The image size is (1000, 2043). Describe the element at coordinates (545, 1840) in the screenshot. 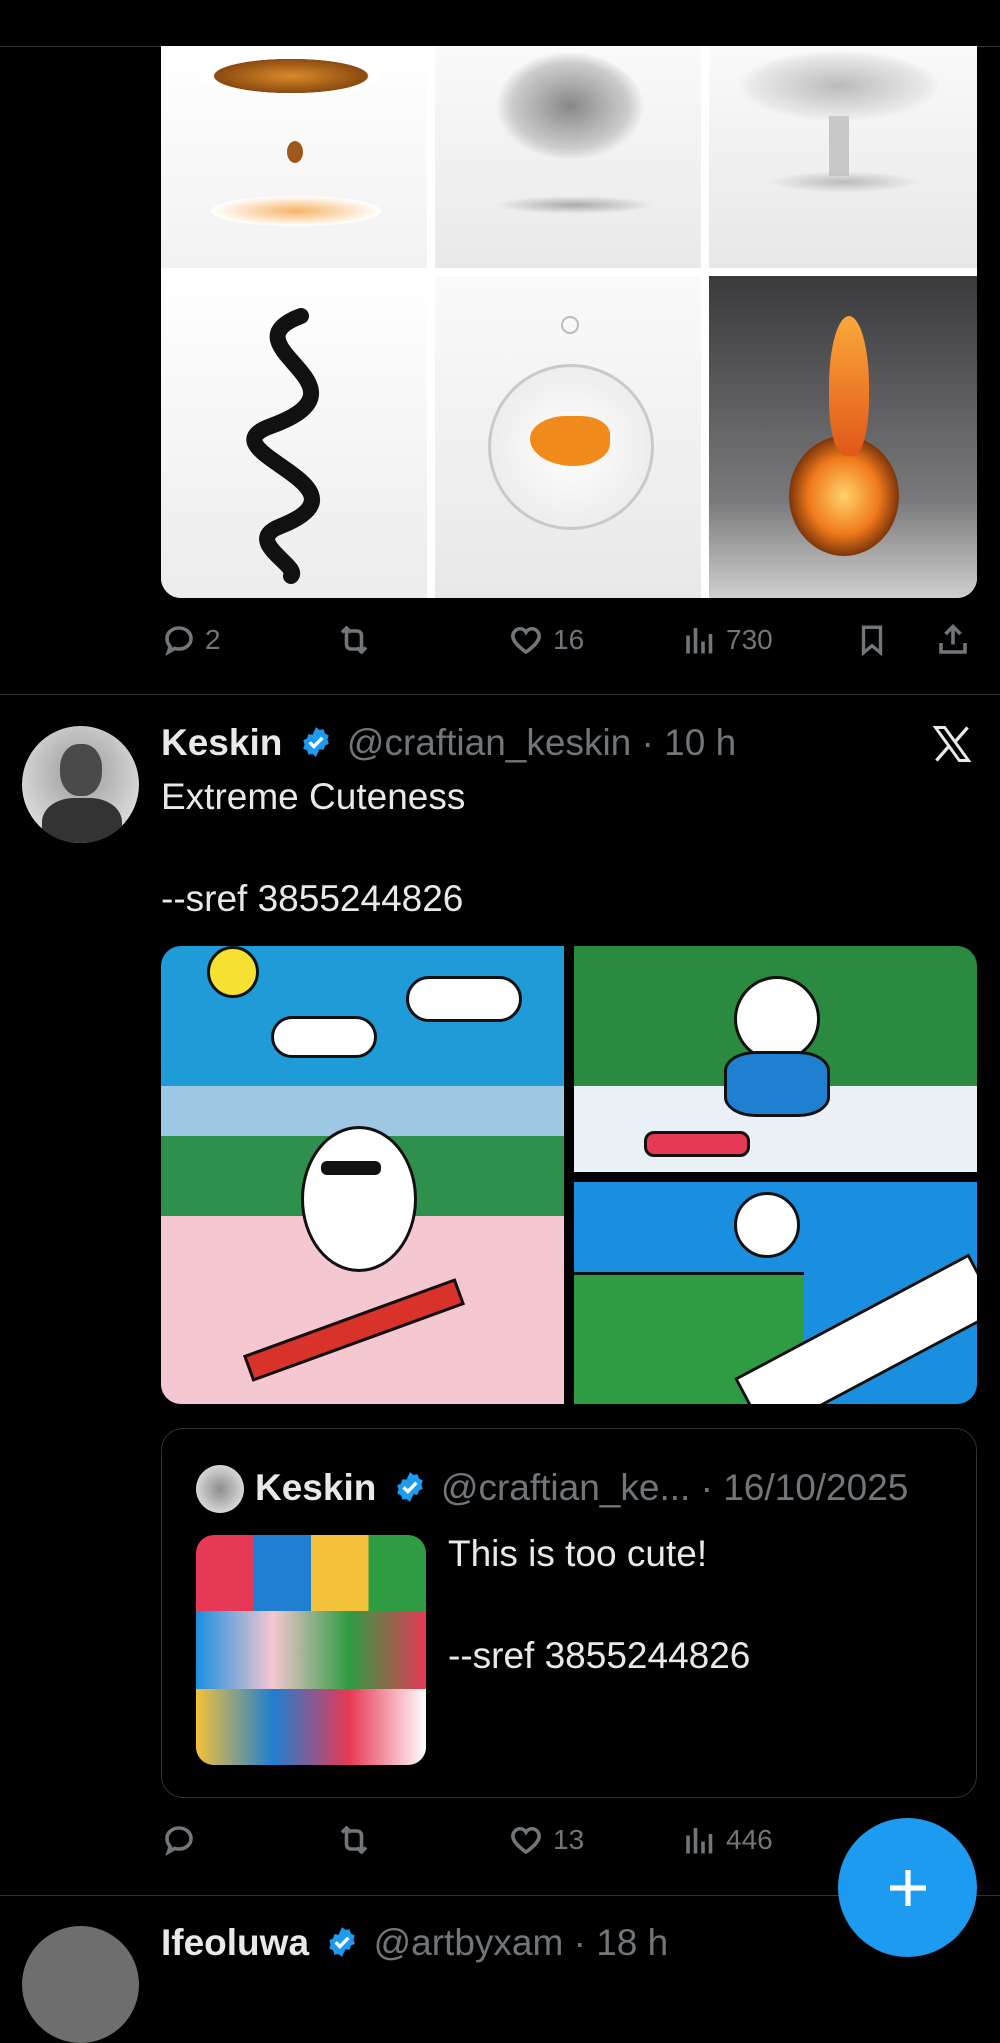

I see `like-button: 13` at that location.